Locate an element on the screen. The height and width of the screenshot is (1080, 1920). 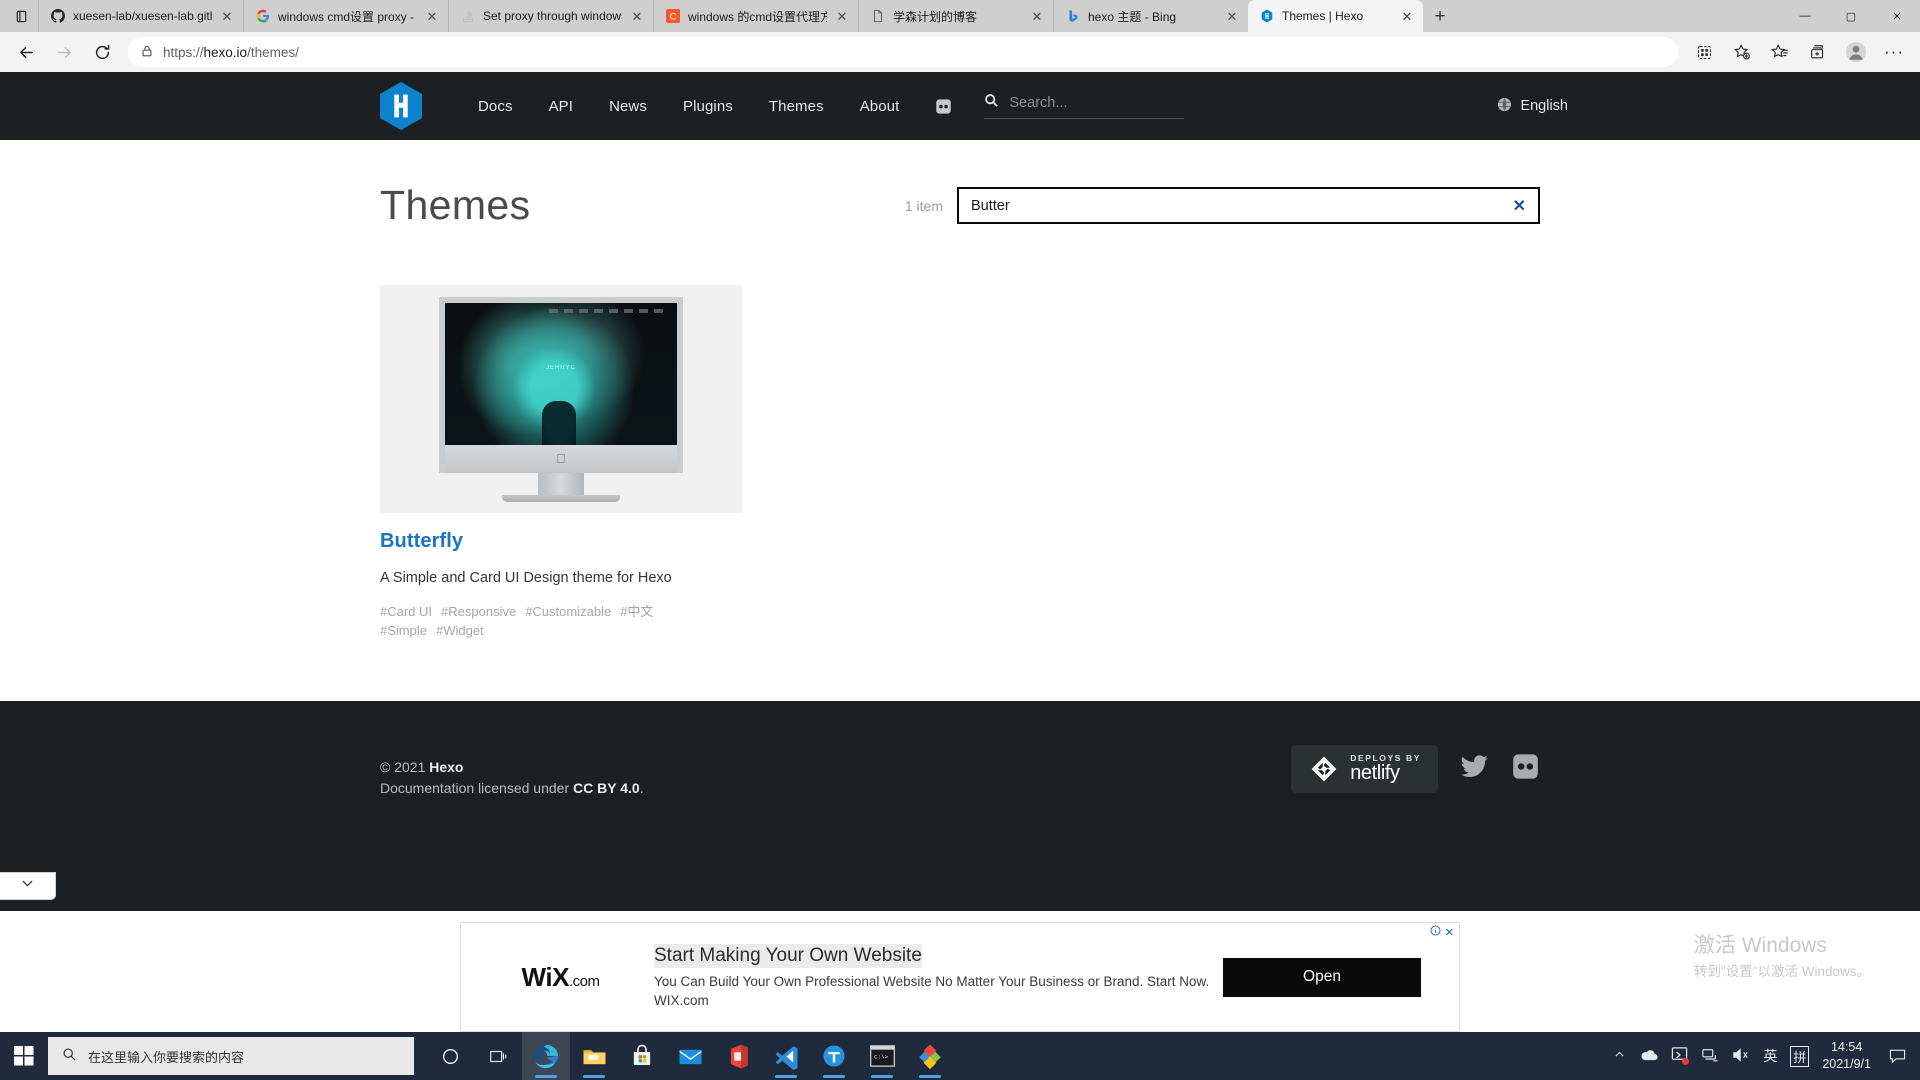
profile-icon is located at coordinates (1856, 52).